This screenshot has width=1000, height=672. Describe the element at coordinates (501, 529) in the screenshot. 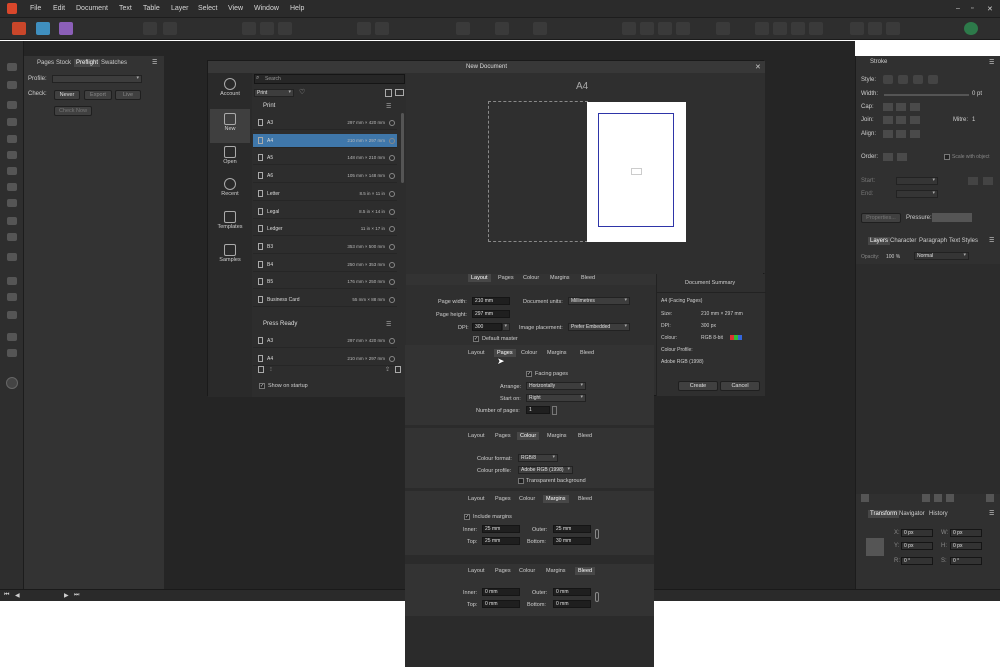

I see `margin-inner-field: 25 mm` at that location.